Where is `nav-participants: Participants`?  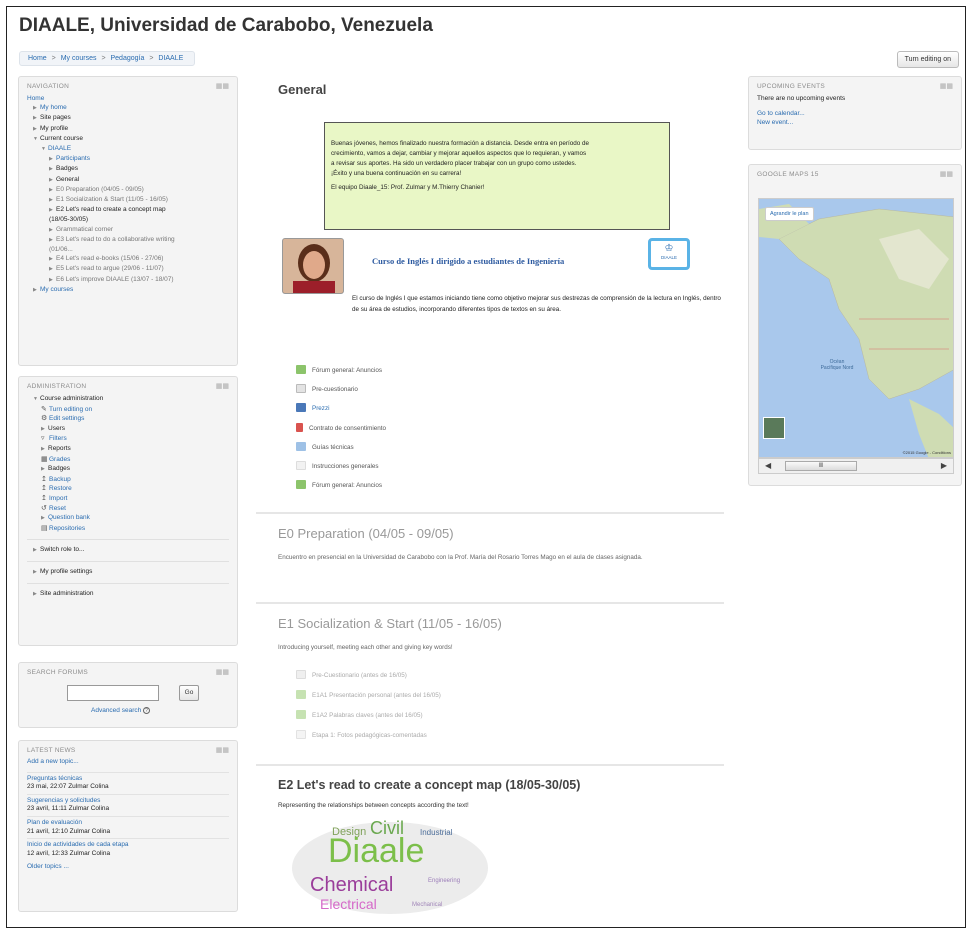 nav-participants: Participants is located at coordinates (73, 158).